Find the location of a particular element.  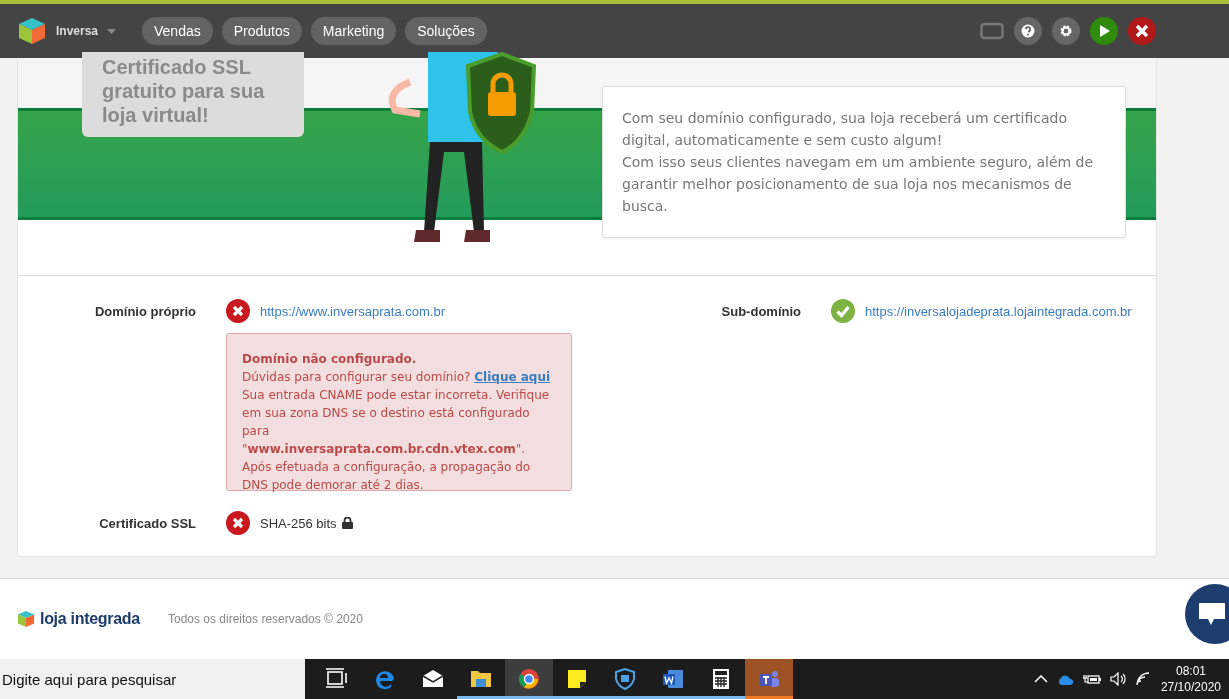

clock-button: 08:01 27/10/2020 is located at coordinates (1190, 679).